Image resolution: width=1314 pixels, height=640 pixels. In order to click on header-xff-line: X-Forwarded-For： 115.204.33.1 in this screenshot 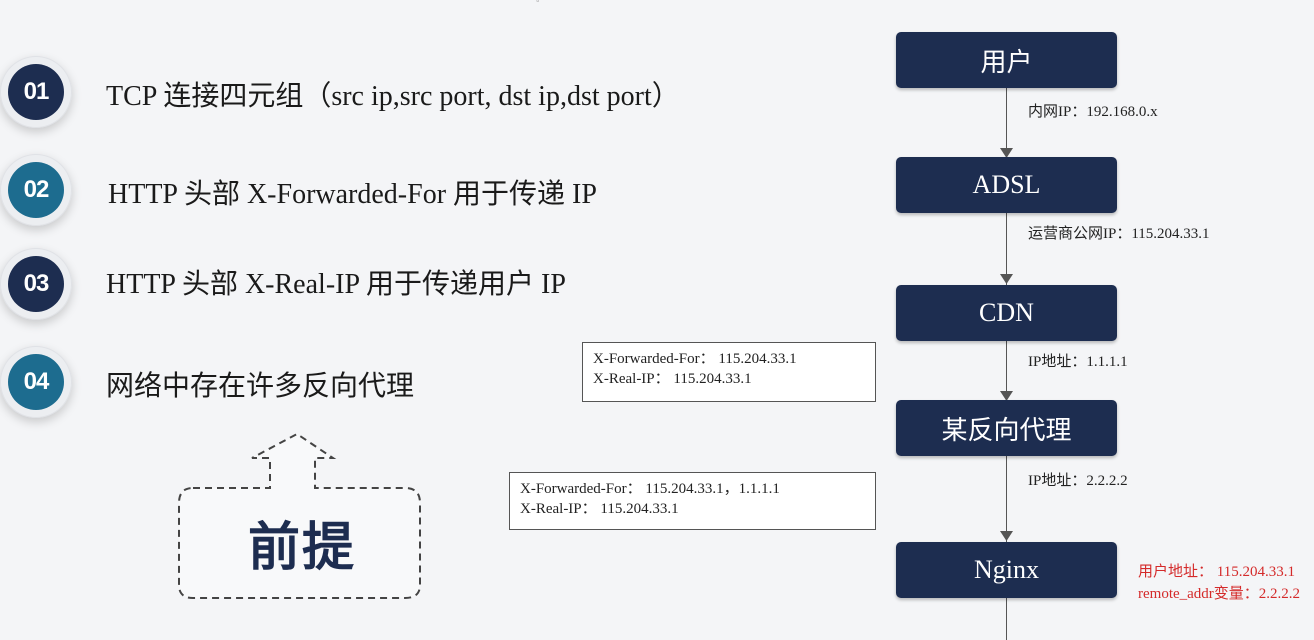, I will do `click(695, 359)`.